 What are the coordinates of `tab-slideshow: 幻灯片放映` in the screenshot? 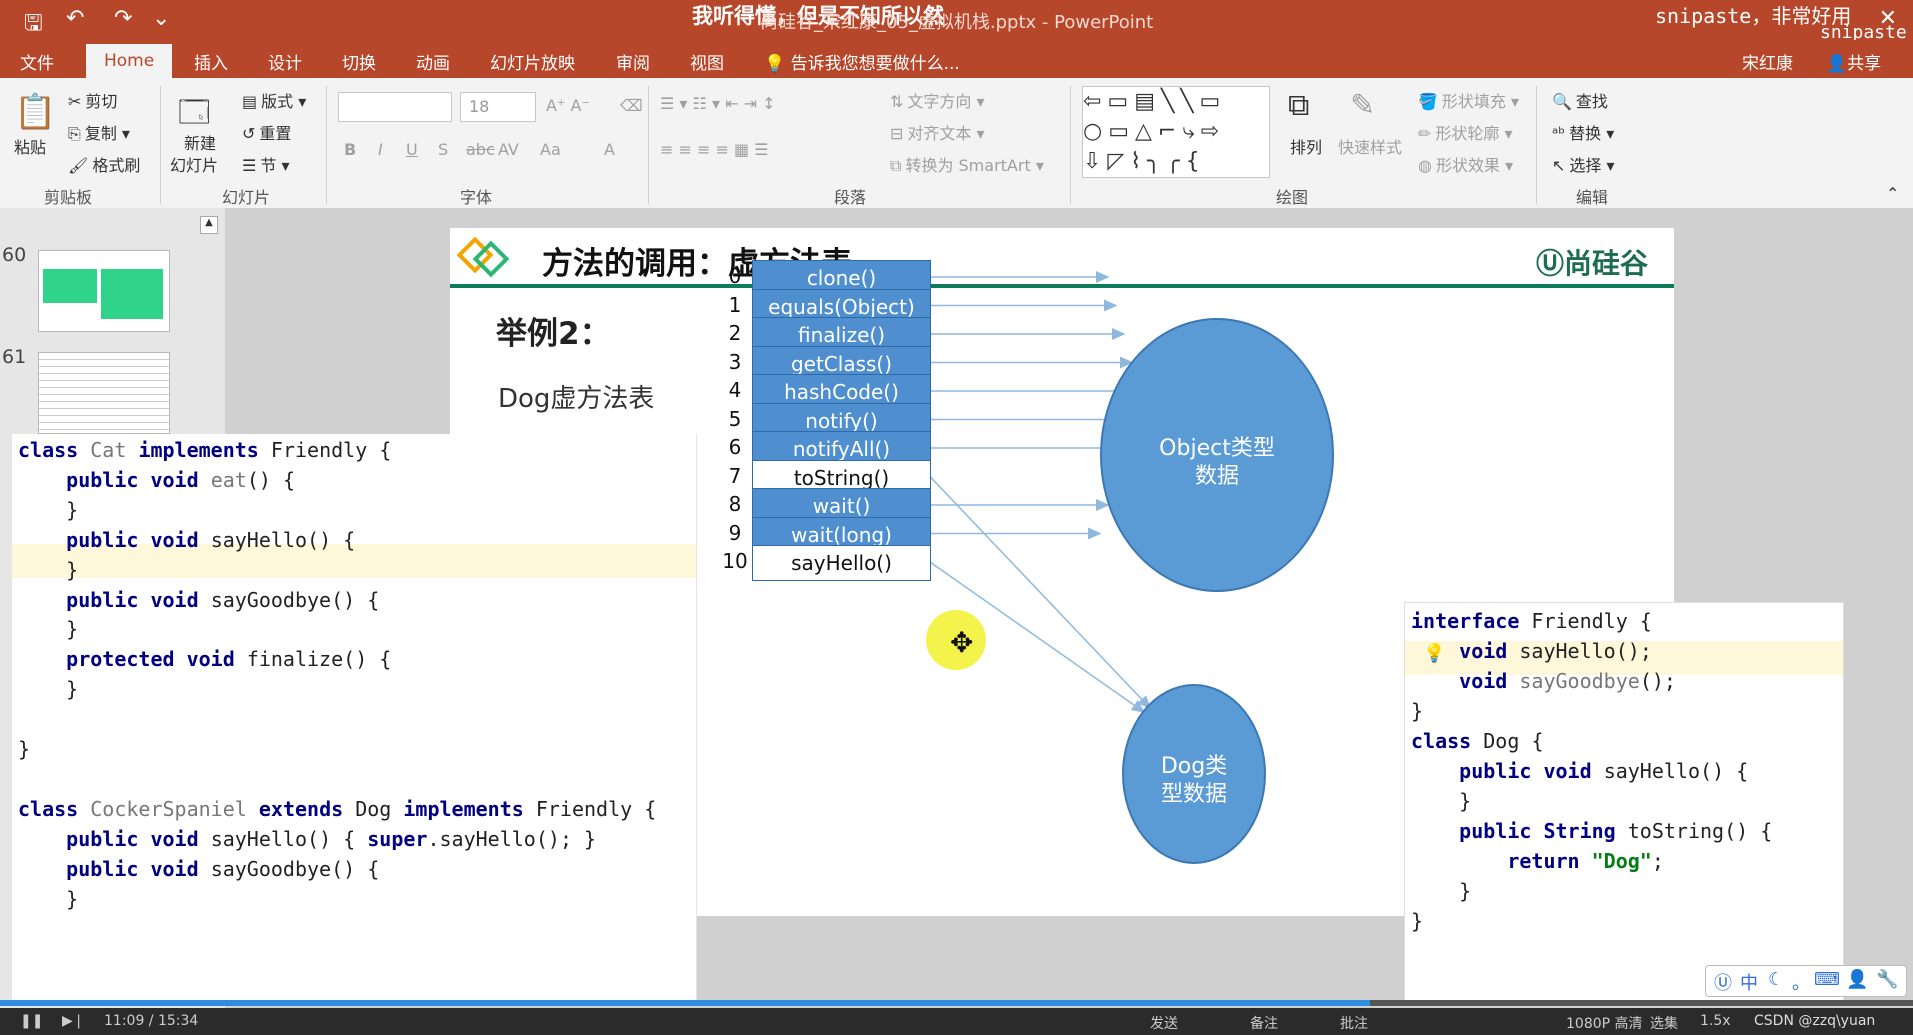 It's located at (532, 61).